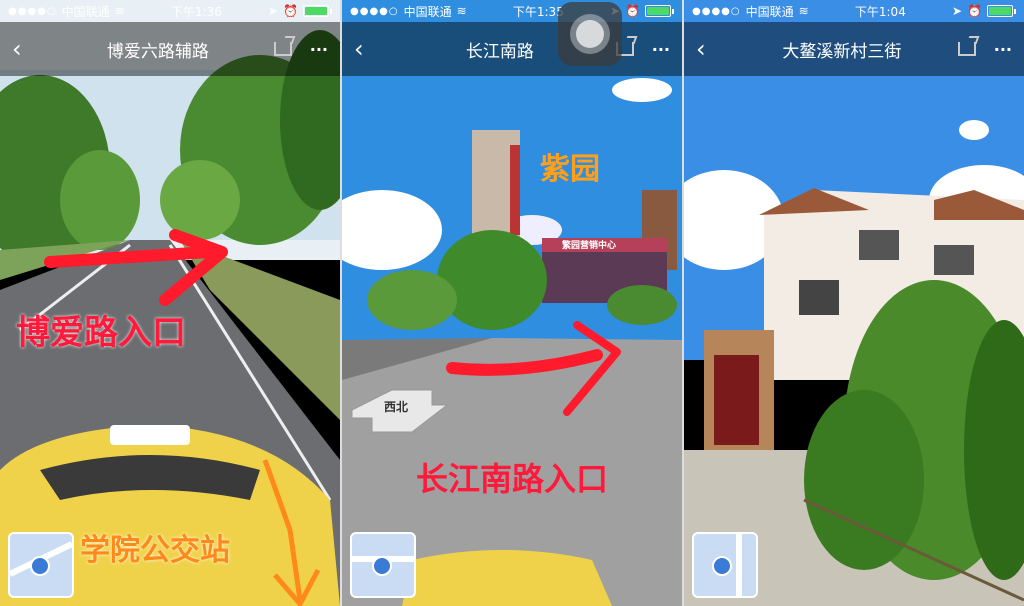  What do you see at coordinates (196, 11) in the screenshot?
I see `status-time: 下午1:36` at bounding box center [196, 11].